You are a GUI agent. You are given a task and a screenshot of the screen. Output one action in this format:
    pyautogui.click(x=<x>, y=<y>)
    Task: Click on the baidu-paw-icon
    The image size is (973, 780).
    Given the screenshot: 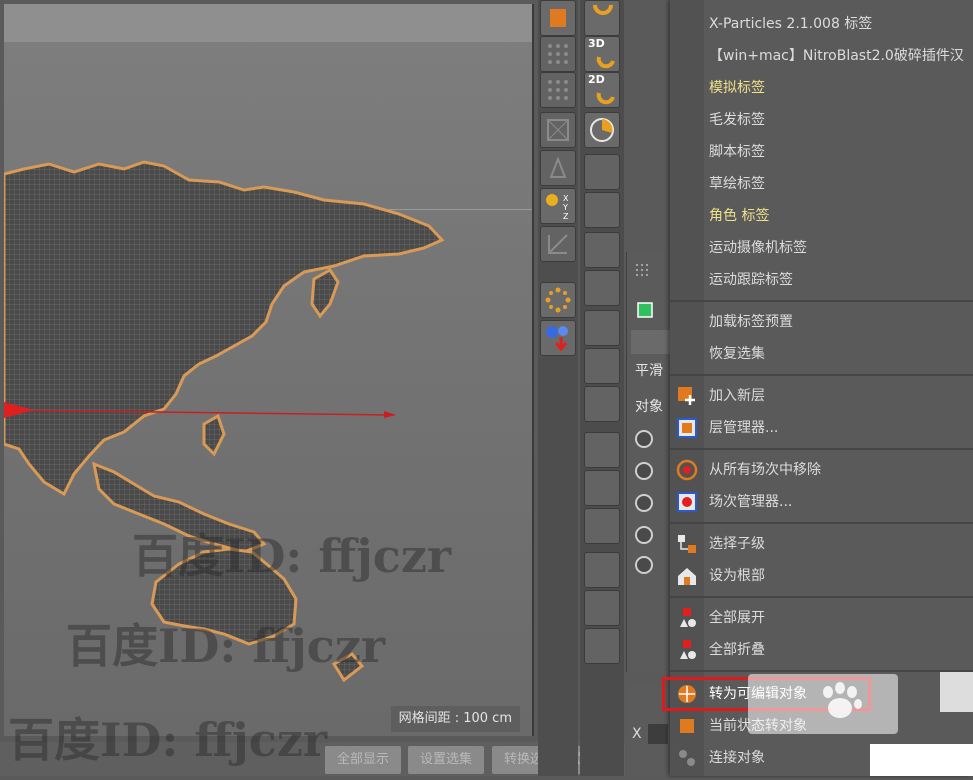 What is the action you would take?
    pyautogui.click(x=842, y=700)
    